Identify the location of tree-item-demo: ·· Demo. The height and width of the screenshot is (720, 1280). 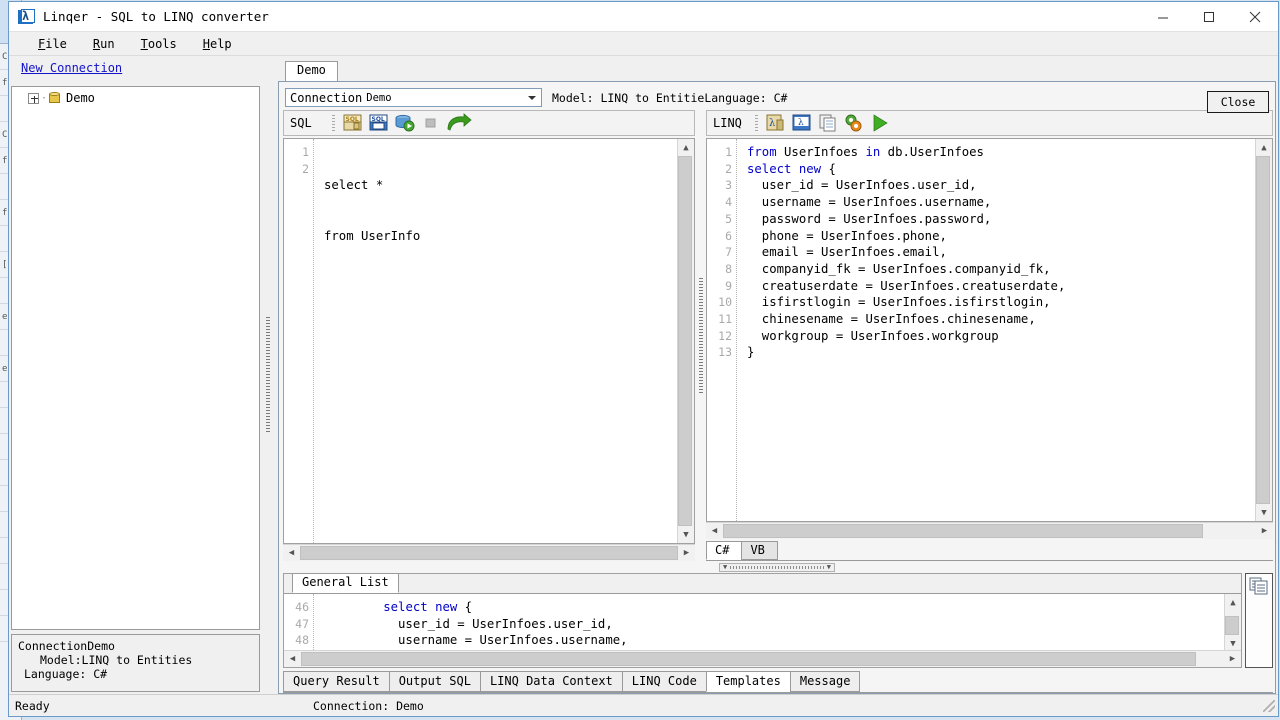
(135, 96).